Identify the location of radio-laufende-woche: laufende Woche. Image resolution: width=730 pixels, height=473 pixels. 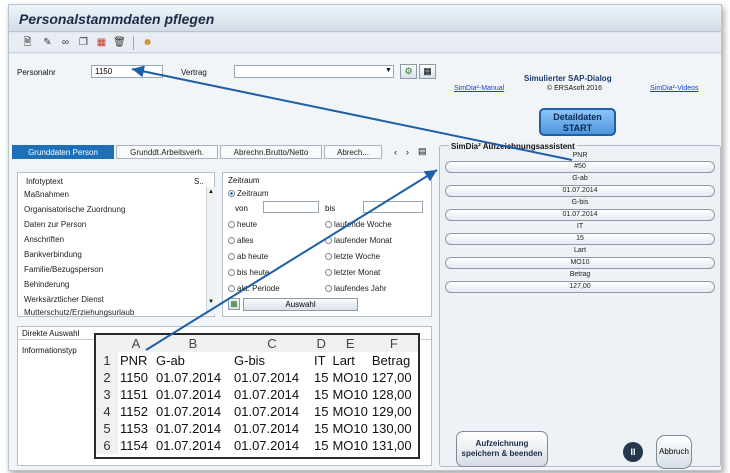
(358, 224).